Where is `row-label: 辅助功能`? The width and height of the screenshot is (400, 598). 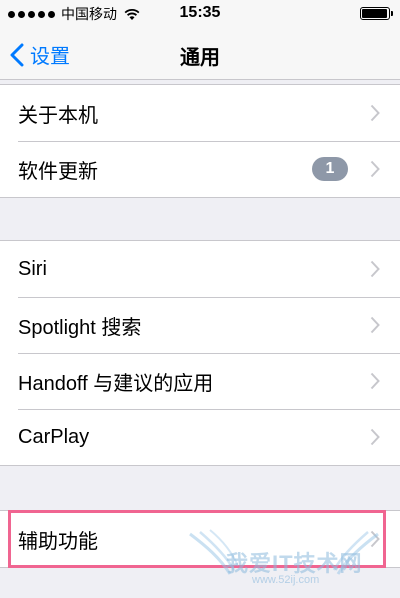
row-label: 辅助功能 is located at coordinates (58, 541).